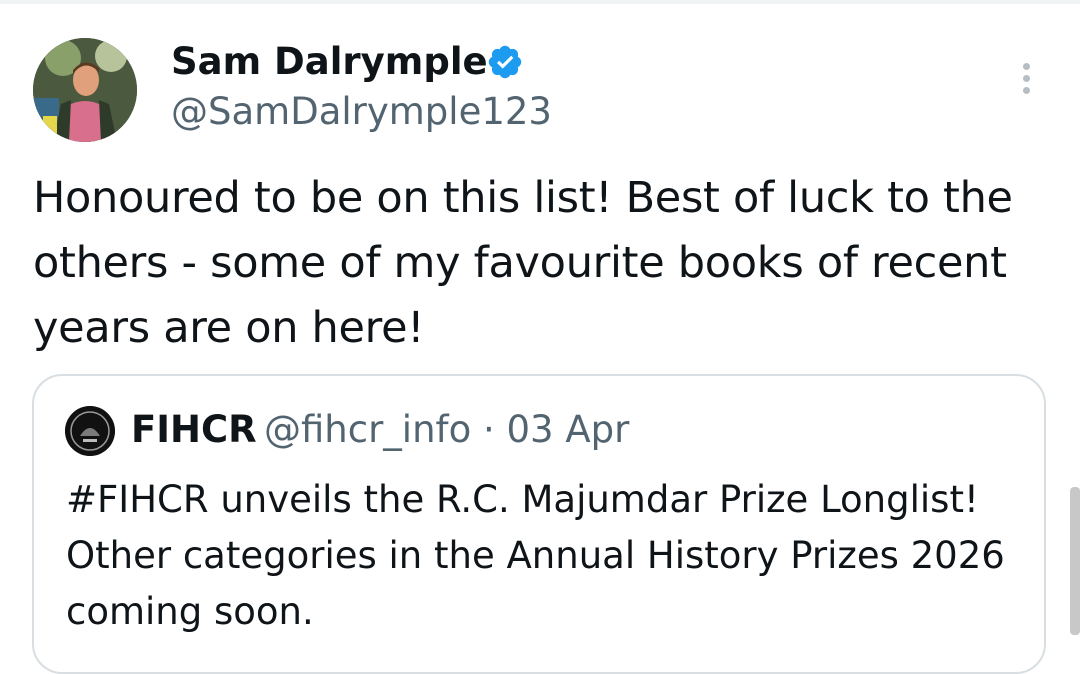 This screenshot has width=1080, height=674. I want to click on top-divider, so click(540, 2).